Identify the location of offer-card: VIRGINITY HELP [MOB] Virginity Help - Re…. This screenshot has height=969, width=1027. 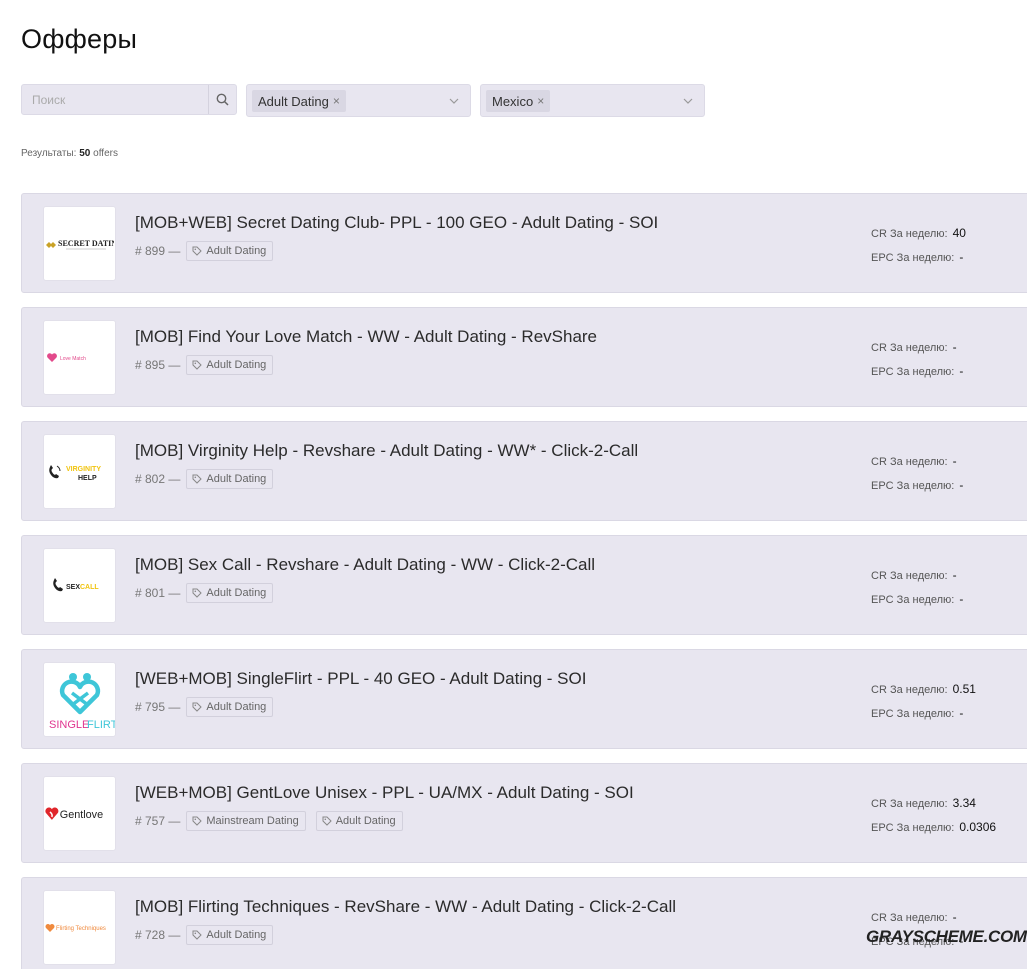
(524, 471).